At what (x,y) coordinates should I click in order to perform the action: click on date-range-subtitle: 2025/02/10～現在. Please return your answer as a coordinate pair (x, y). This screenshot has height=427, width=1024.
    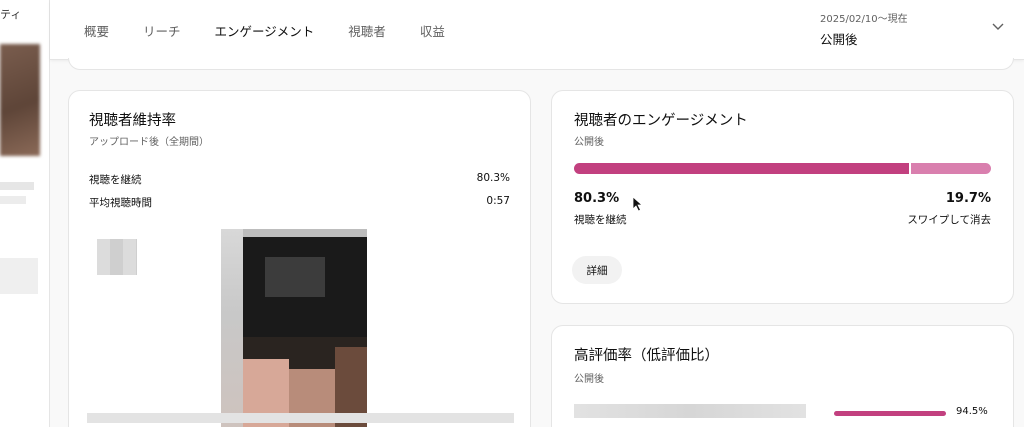
    Looking at the image, I should click on (864, 19).